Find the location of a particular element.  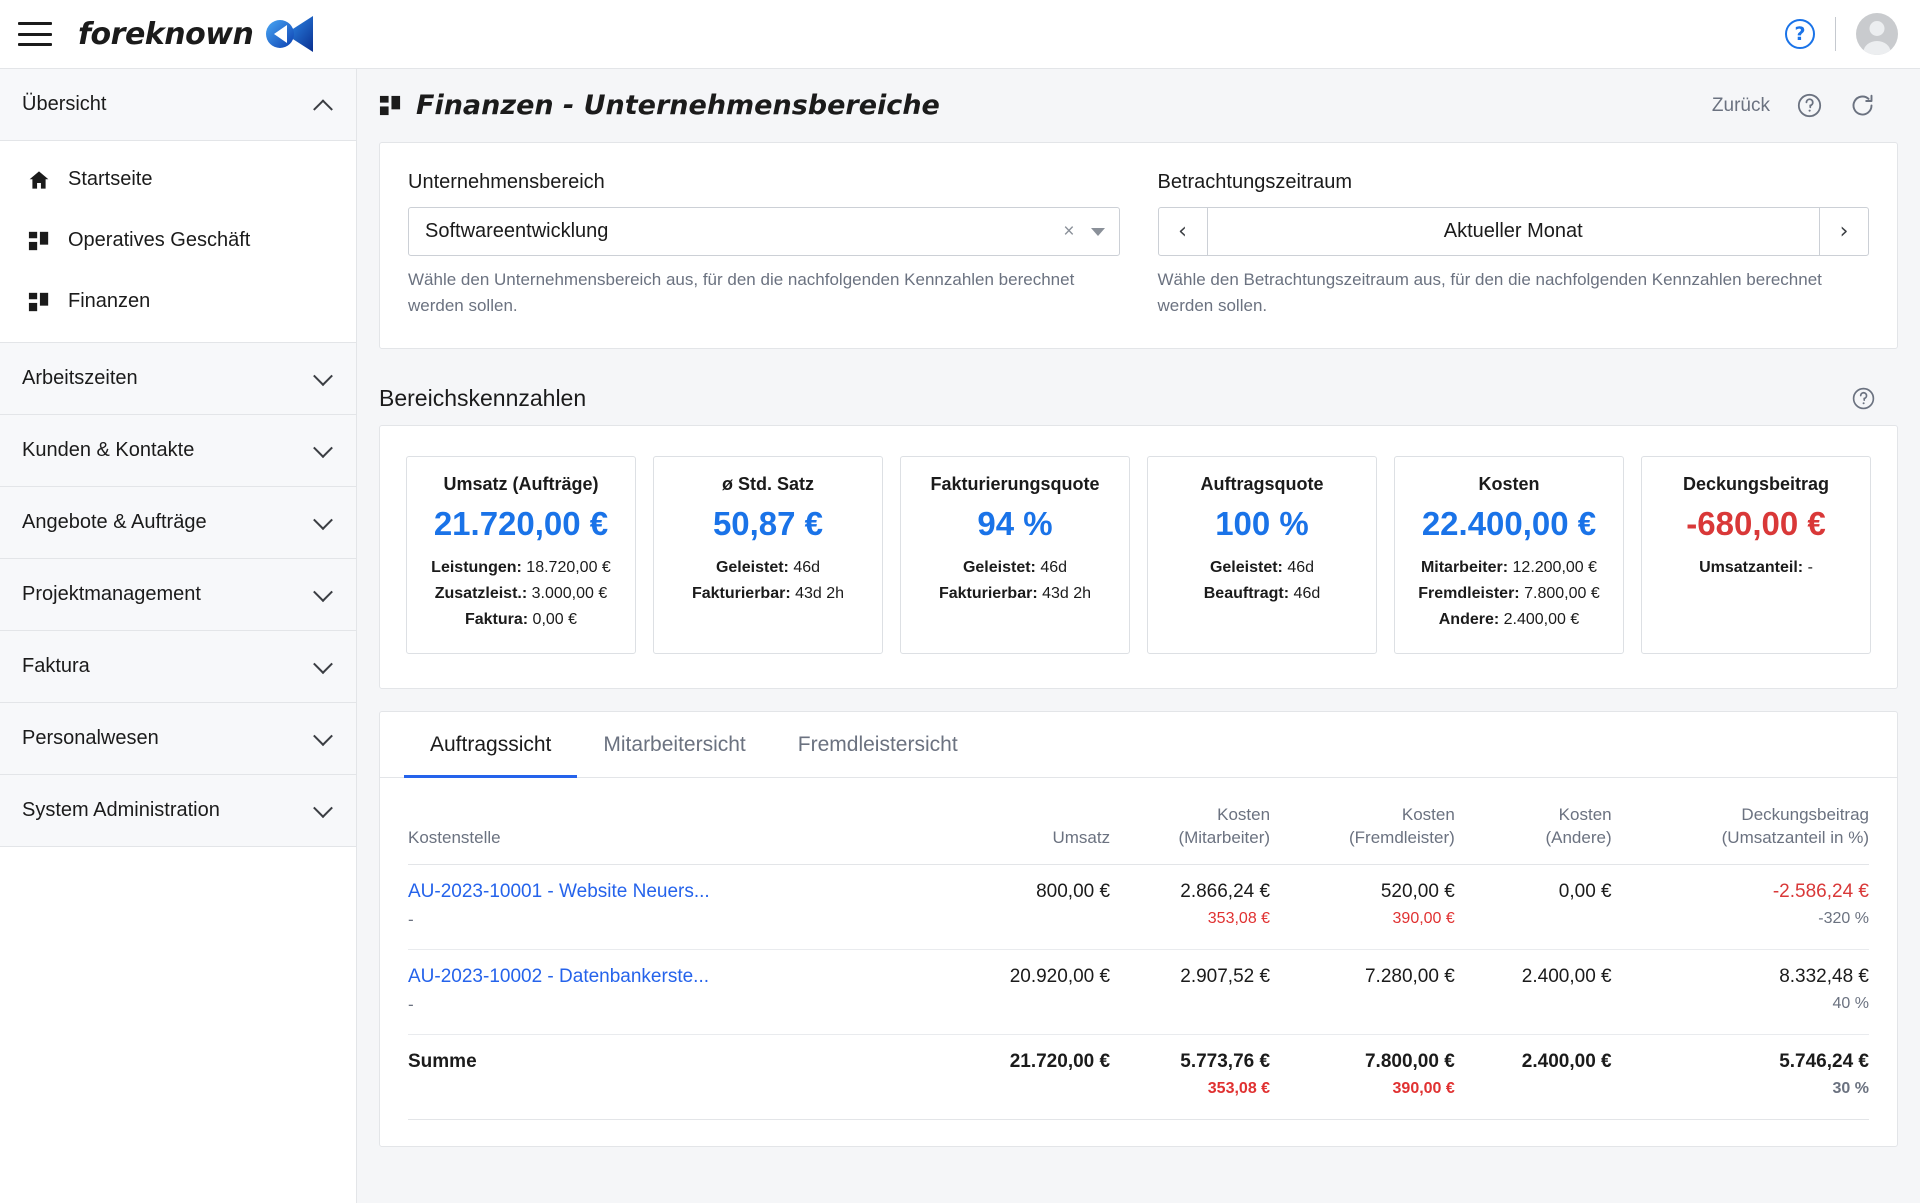

sidebar-group-faktura: Faktura is located at coordinates (178, 667).